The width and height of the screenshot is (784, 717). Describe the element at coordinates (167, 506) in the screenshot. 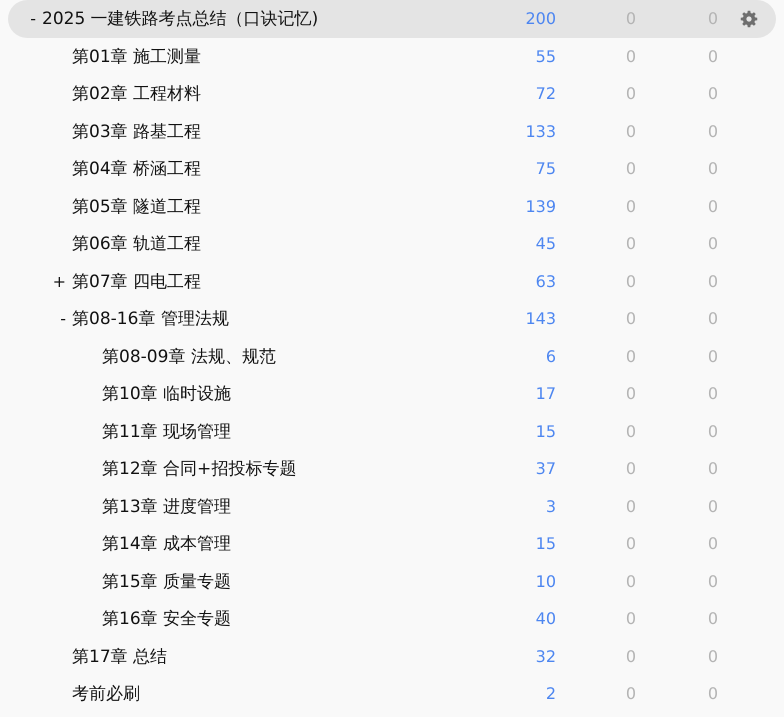

I see `deck-name: 第13章 进度管理` at that location.